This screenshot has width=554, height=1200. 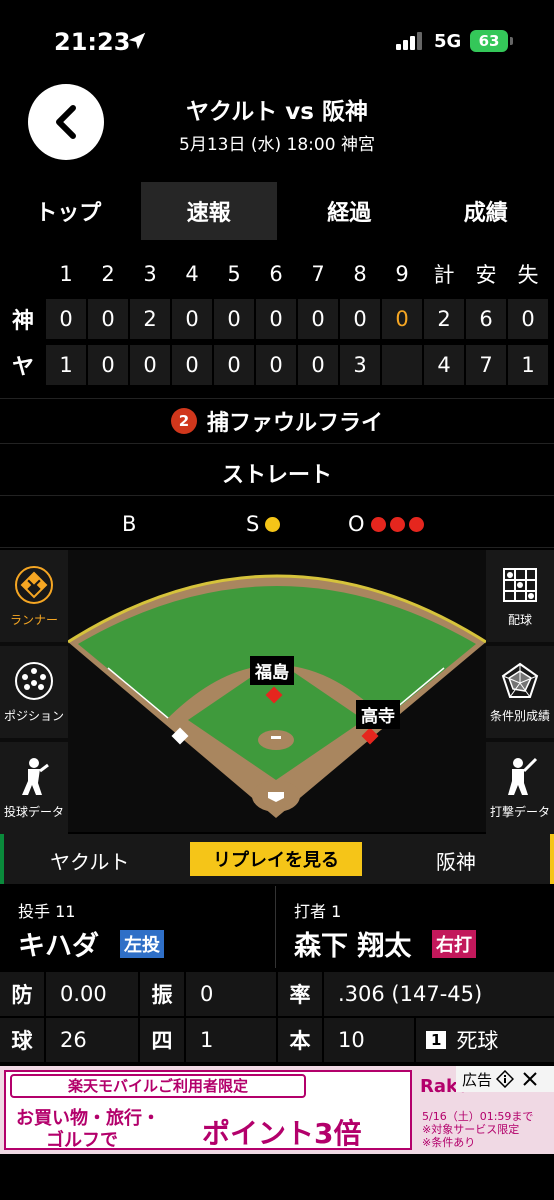 What do you see at coordinates (277, 927) in the screenshot?
I see `matchup: 投手 11 キハダ 左投 打者 1 森下 翔太 右打` at bounding box center [277, 927].